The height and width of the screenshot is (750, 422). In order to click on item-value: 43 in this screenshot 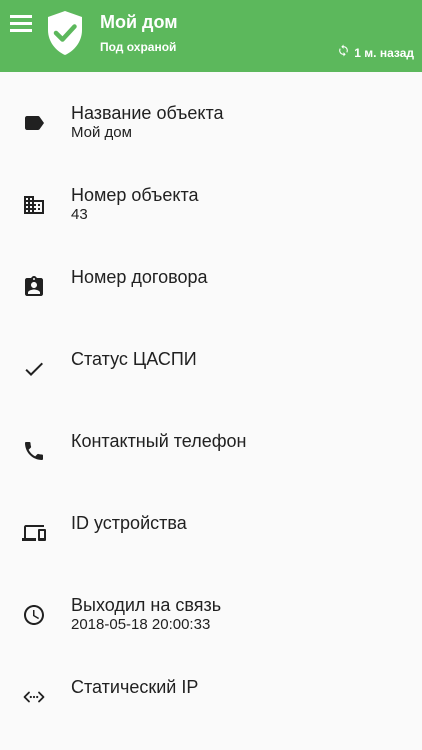, I will do `click(79, 214)`.